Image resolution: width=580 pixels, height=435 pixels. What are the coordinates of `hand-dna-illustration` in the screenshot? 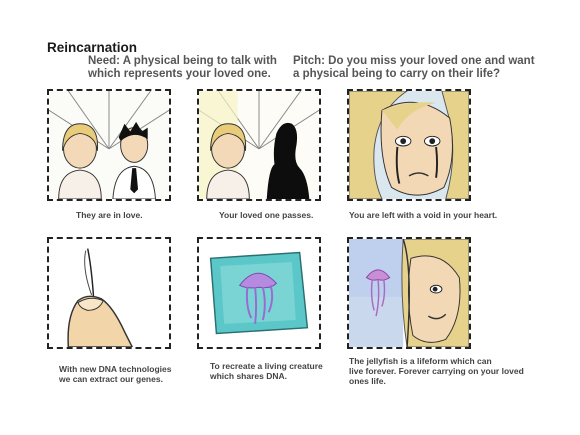 It's located at (109, 293).